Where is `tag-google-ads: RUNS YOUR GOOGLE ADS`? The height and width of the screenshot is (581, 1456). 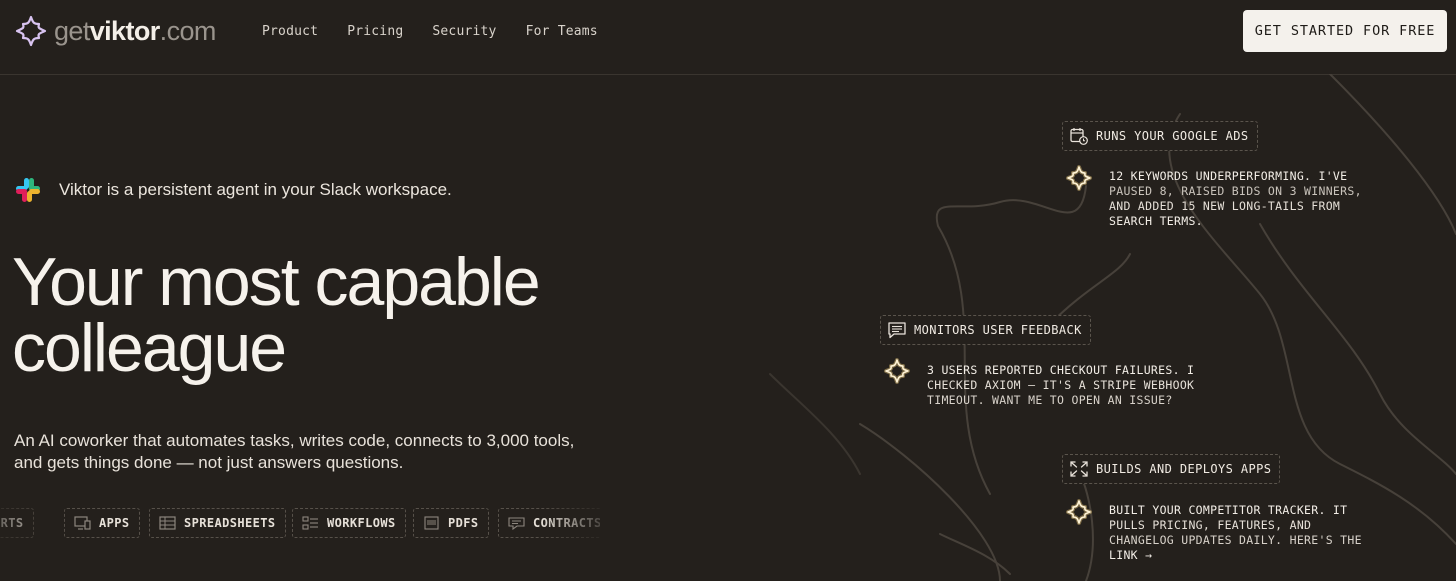 tag-google-ads: RUNS YOUR GOOGLE ADS is located at coordinates (1160, 136).